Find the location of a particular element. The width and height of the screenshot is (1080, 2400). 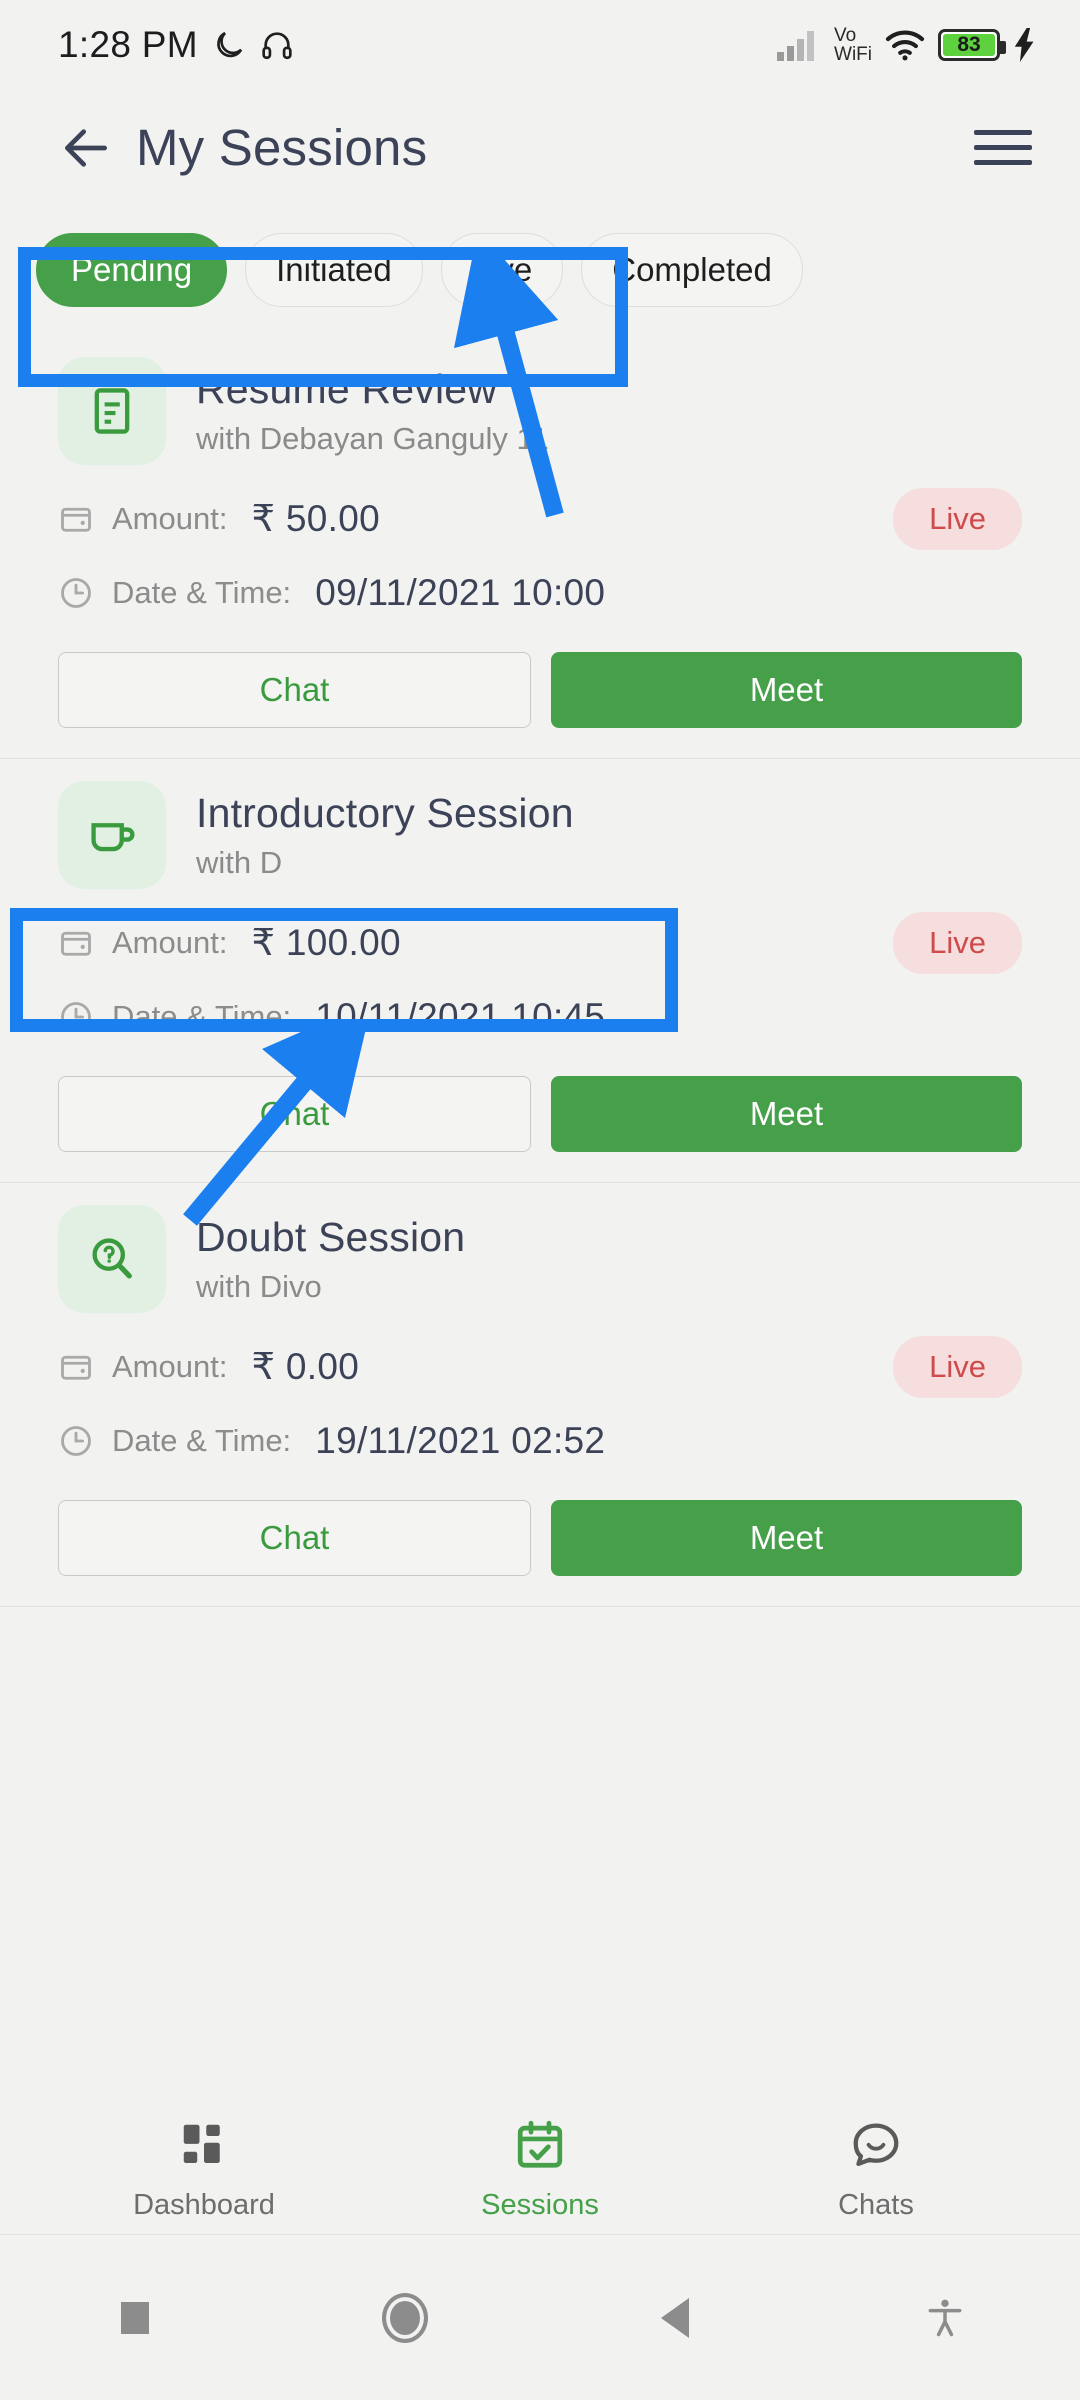

session-datetime-row: Date & Time: 10/11/2021 10:45 is located at coordinates (540, 1017).